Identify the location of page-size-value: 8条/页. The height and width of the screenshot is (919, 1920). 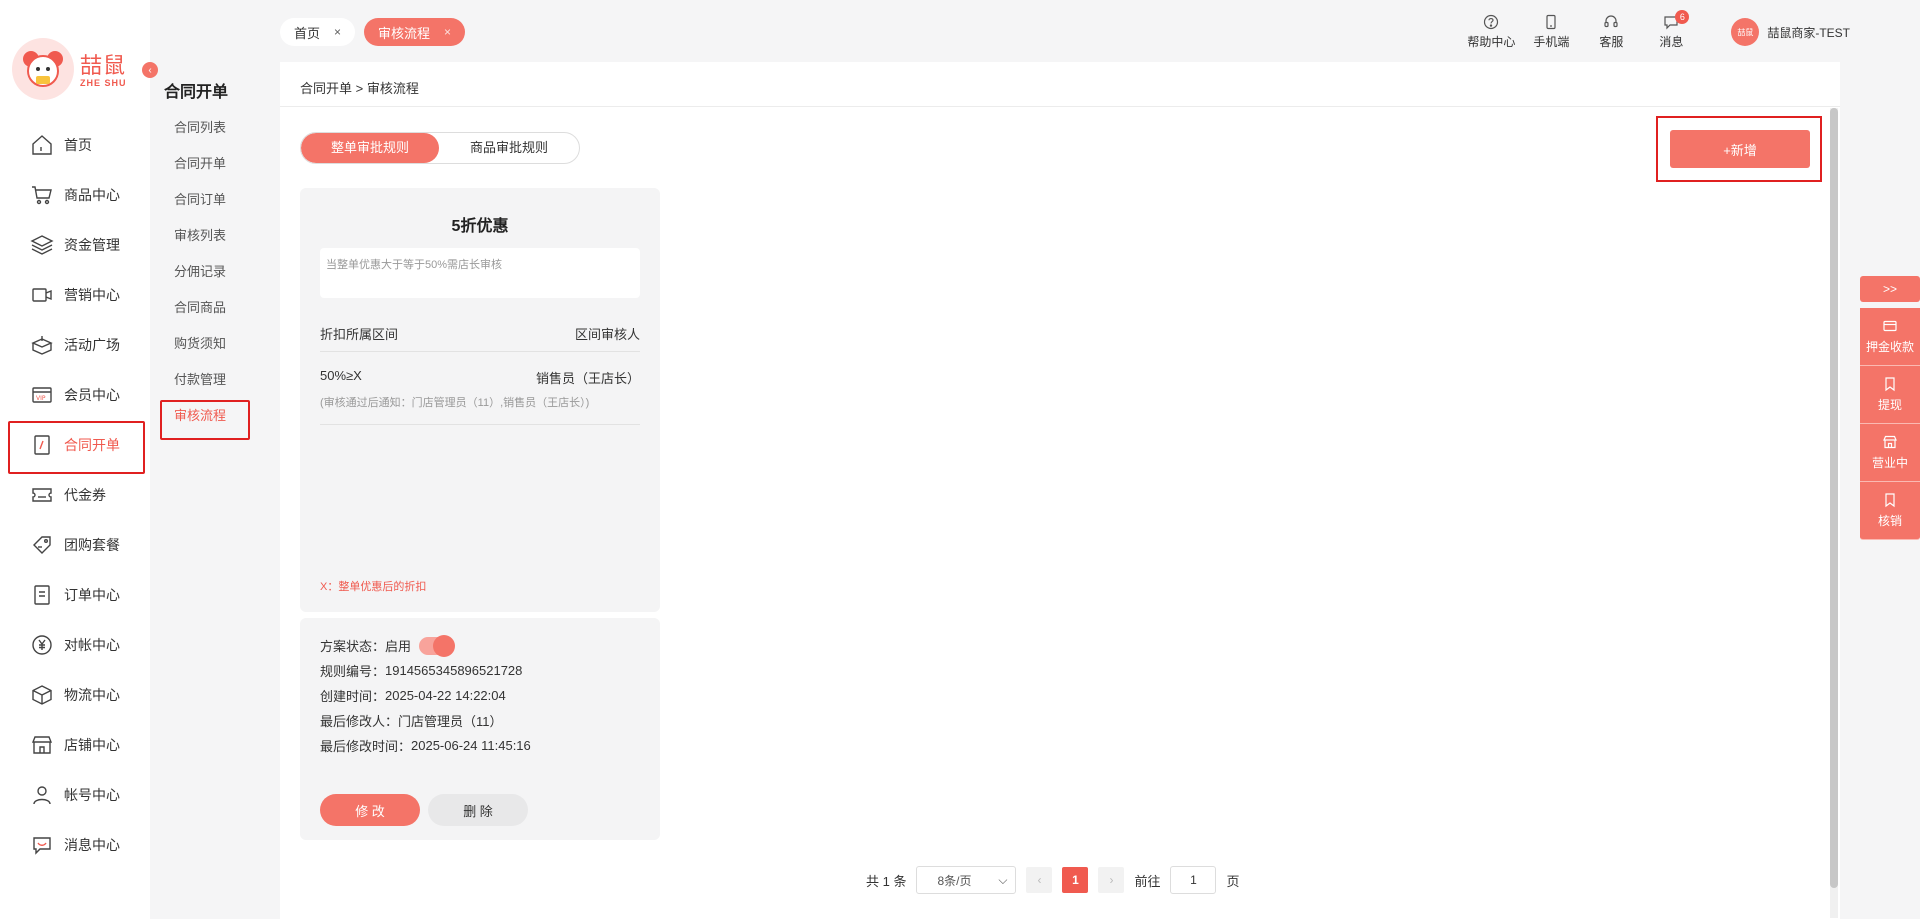
(954, 880).